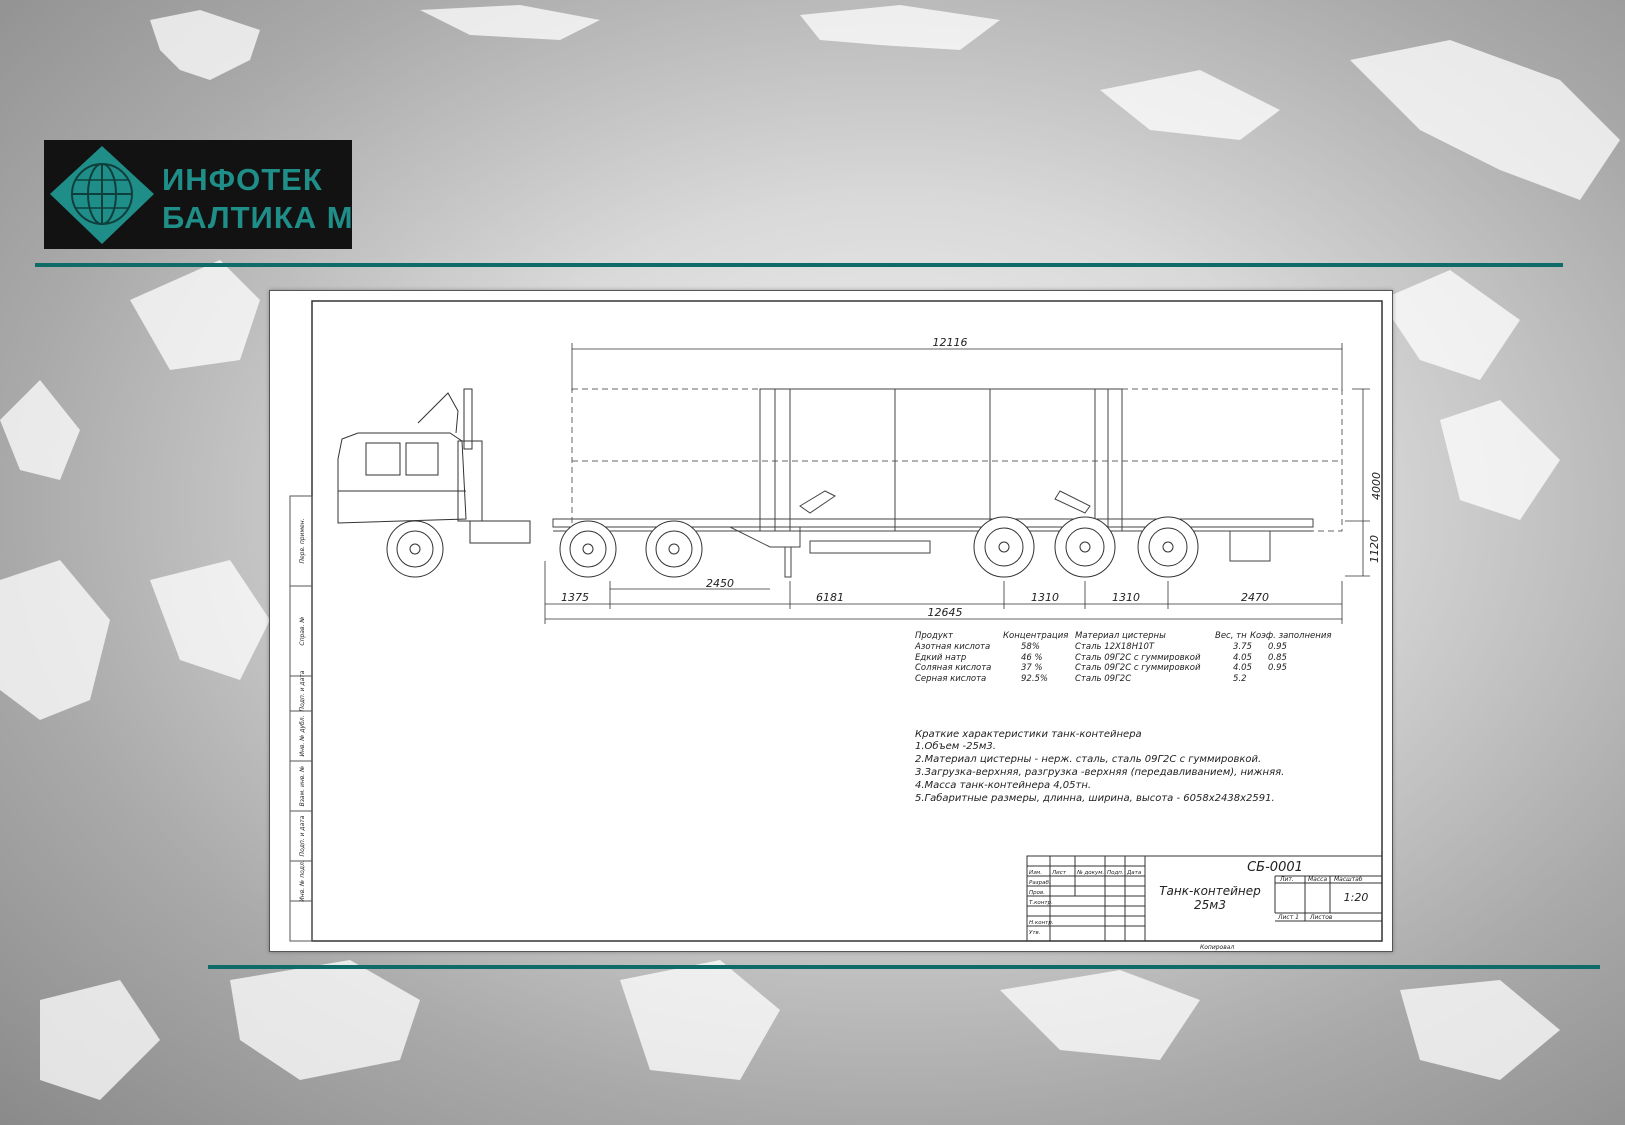 The height and width of the screenshot is (1125, 1625). Describe the element at coordinates (1240, 678) in the screenshot. I see `table-cell: 5.2` at that location.